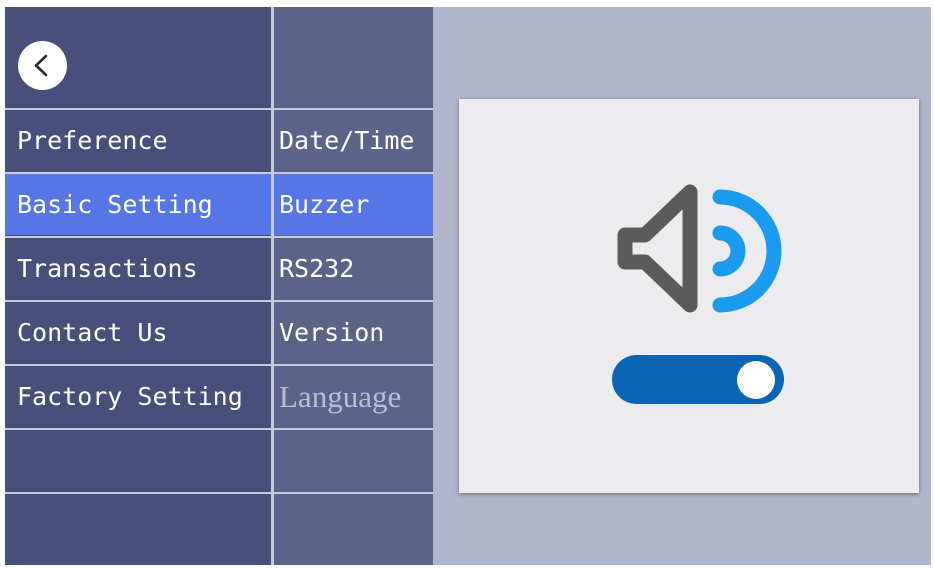 This screenshot has width=935, height=568. I want to click on back-button, so click(42, 65).